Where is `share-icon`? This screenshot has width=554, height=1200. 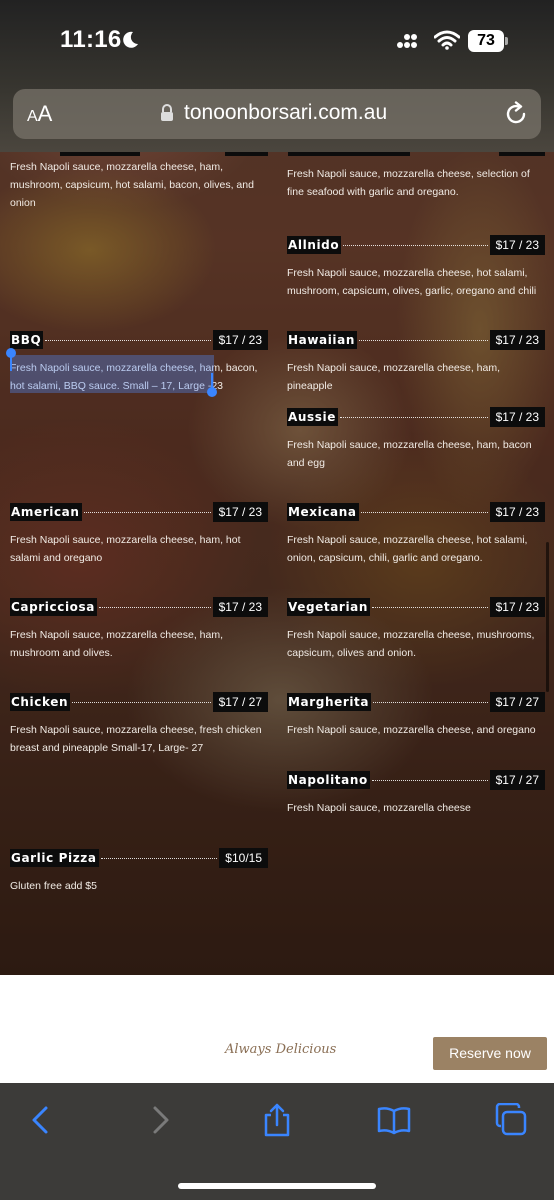
share-icon is located at coordinates (277, 1120).